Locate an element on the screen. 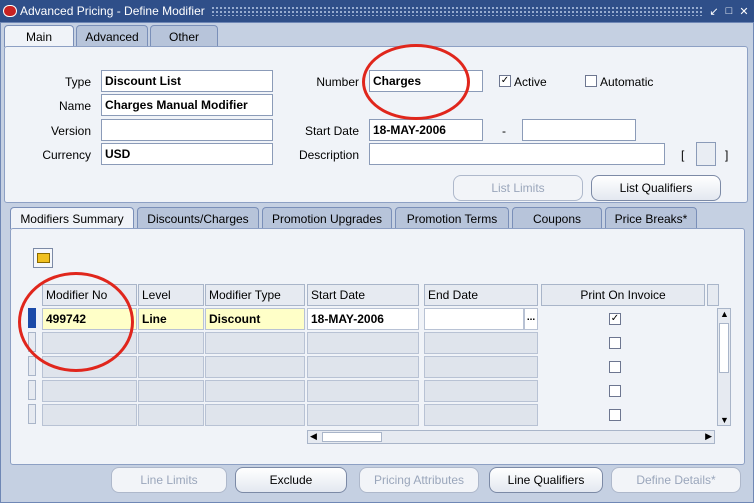  window-title: Advanced Pricing - Define Modifier is located at coordinates (112, 11).